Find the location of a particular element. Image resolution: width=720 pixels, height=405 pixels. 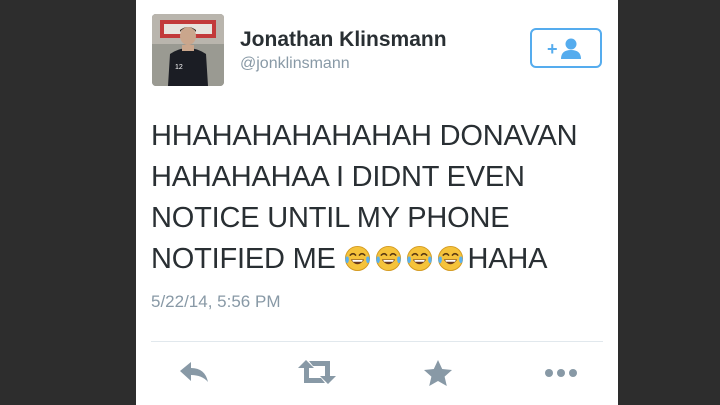

tweet-line: NOTICE UNTIL MY PHONE is located at coordinates (330, 218).